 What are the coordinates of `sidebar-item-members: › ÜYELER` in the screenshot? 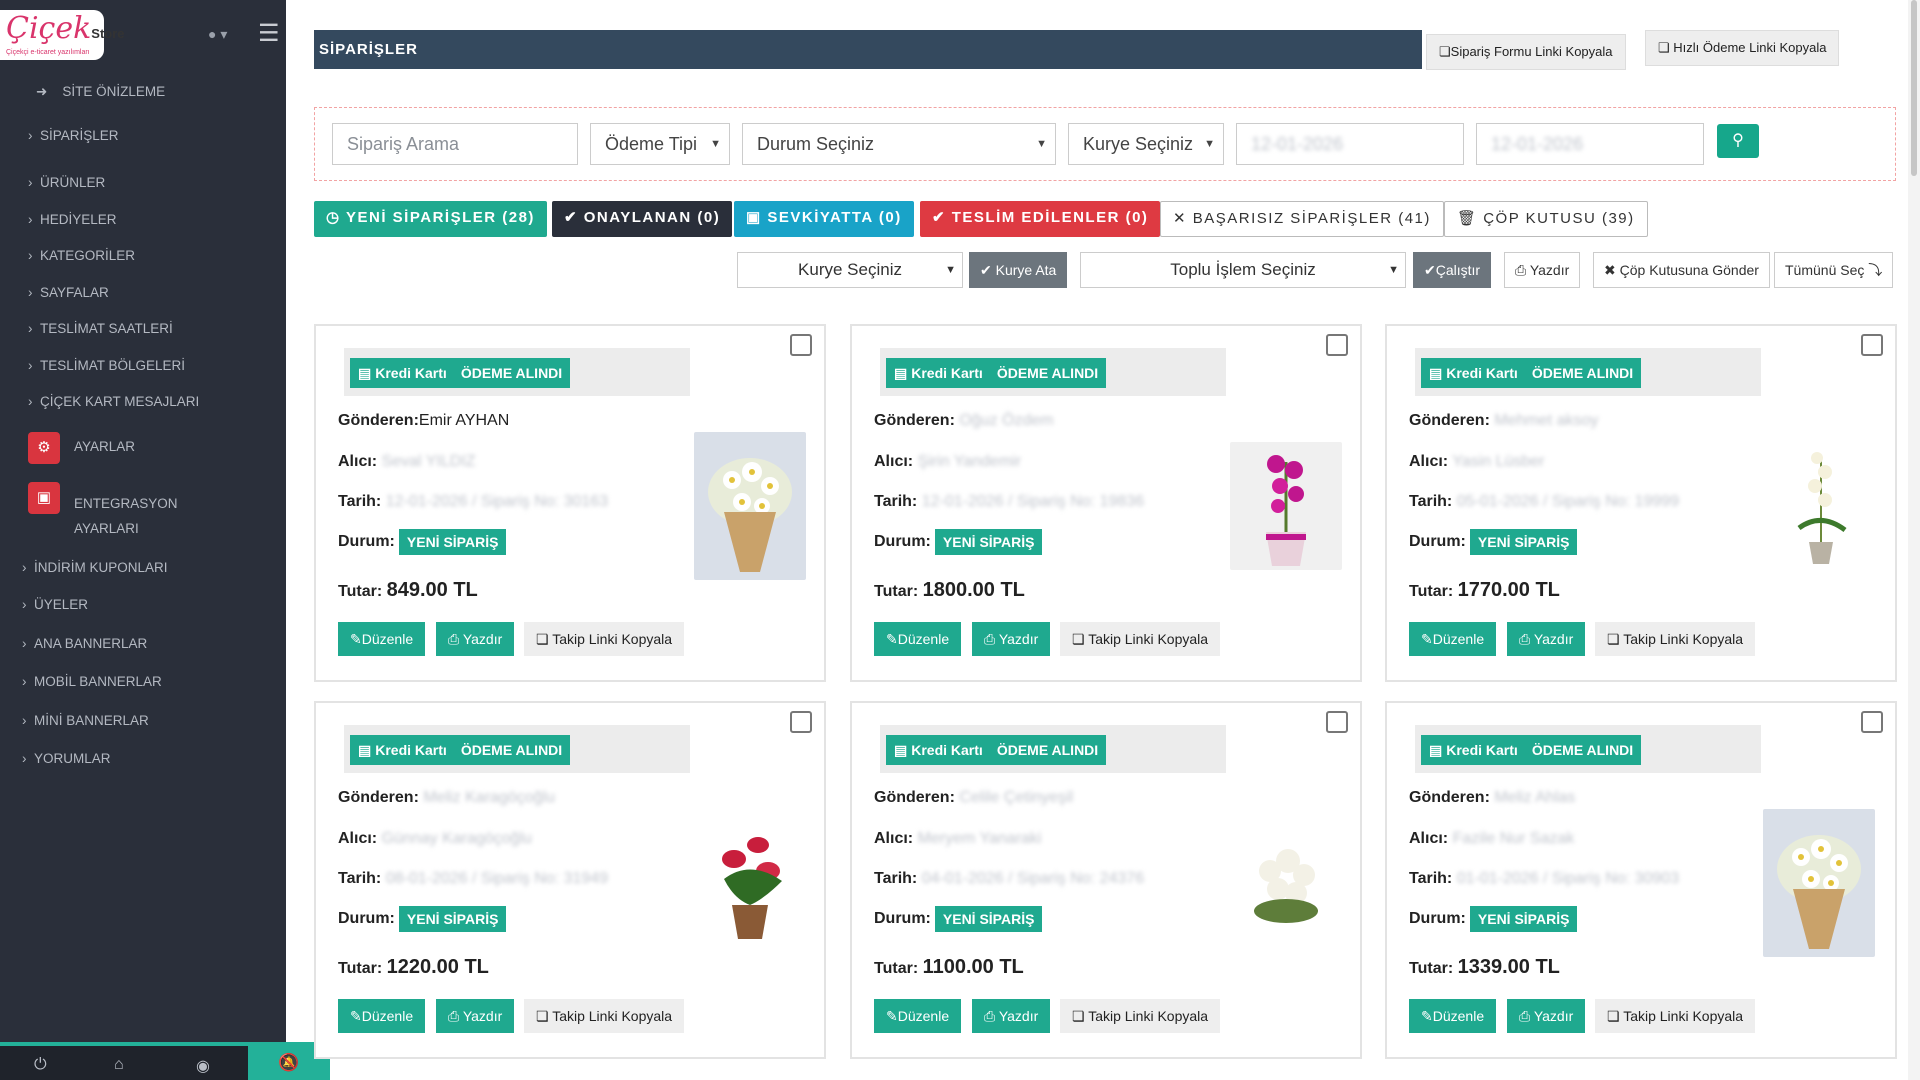 It's located at (55, 604).